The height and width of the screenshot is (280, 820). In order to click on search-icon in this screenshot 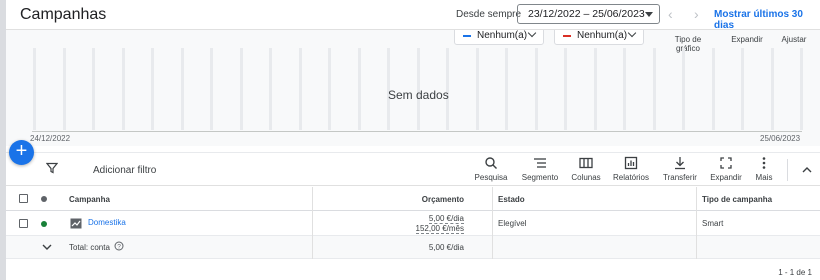, I will do `click(491, 163)`.